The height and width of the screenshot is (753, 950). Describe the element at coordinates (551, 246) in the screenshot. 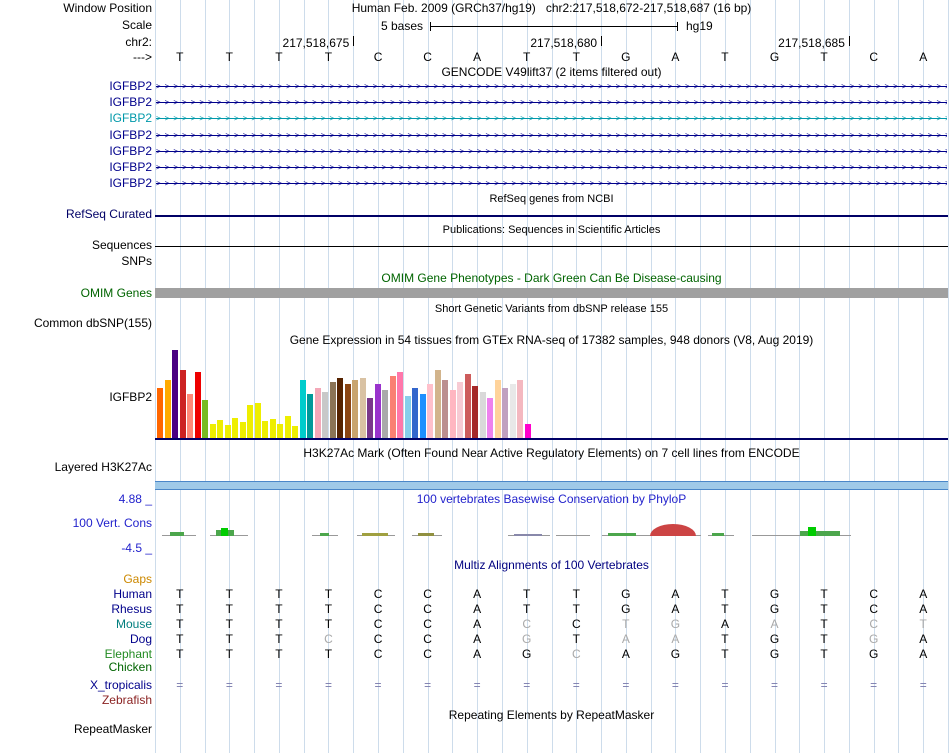

I see `sequences-item-line` at that location.